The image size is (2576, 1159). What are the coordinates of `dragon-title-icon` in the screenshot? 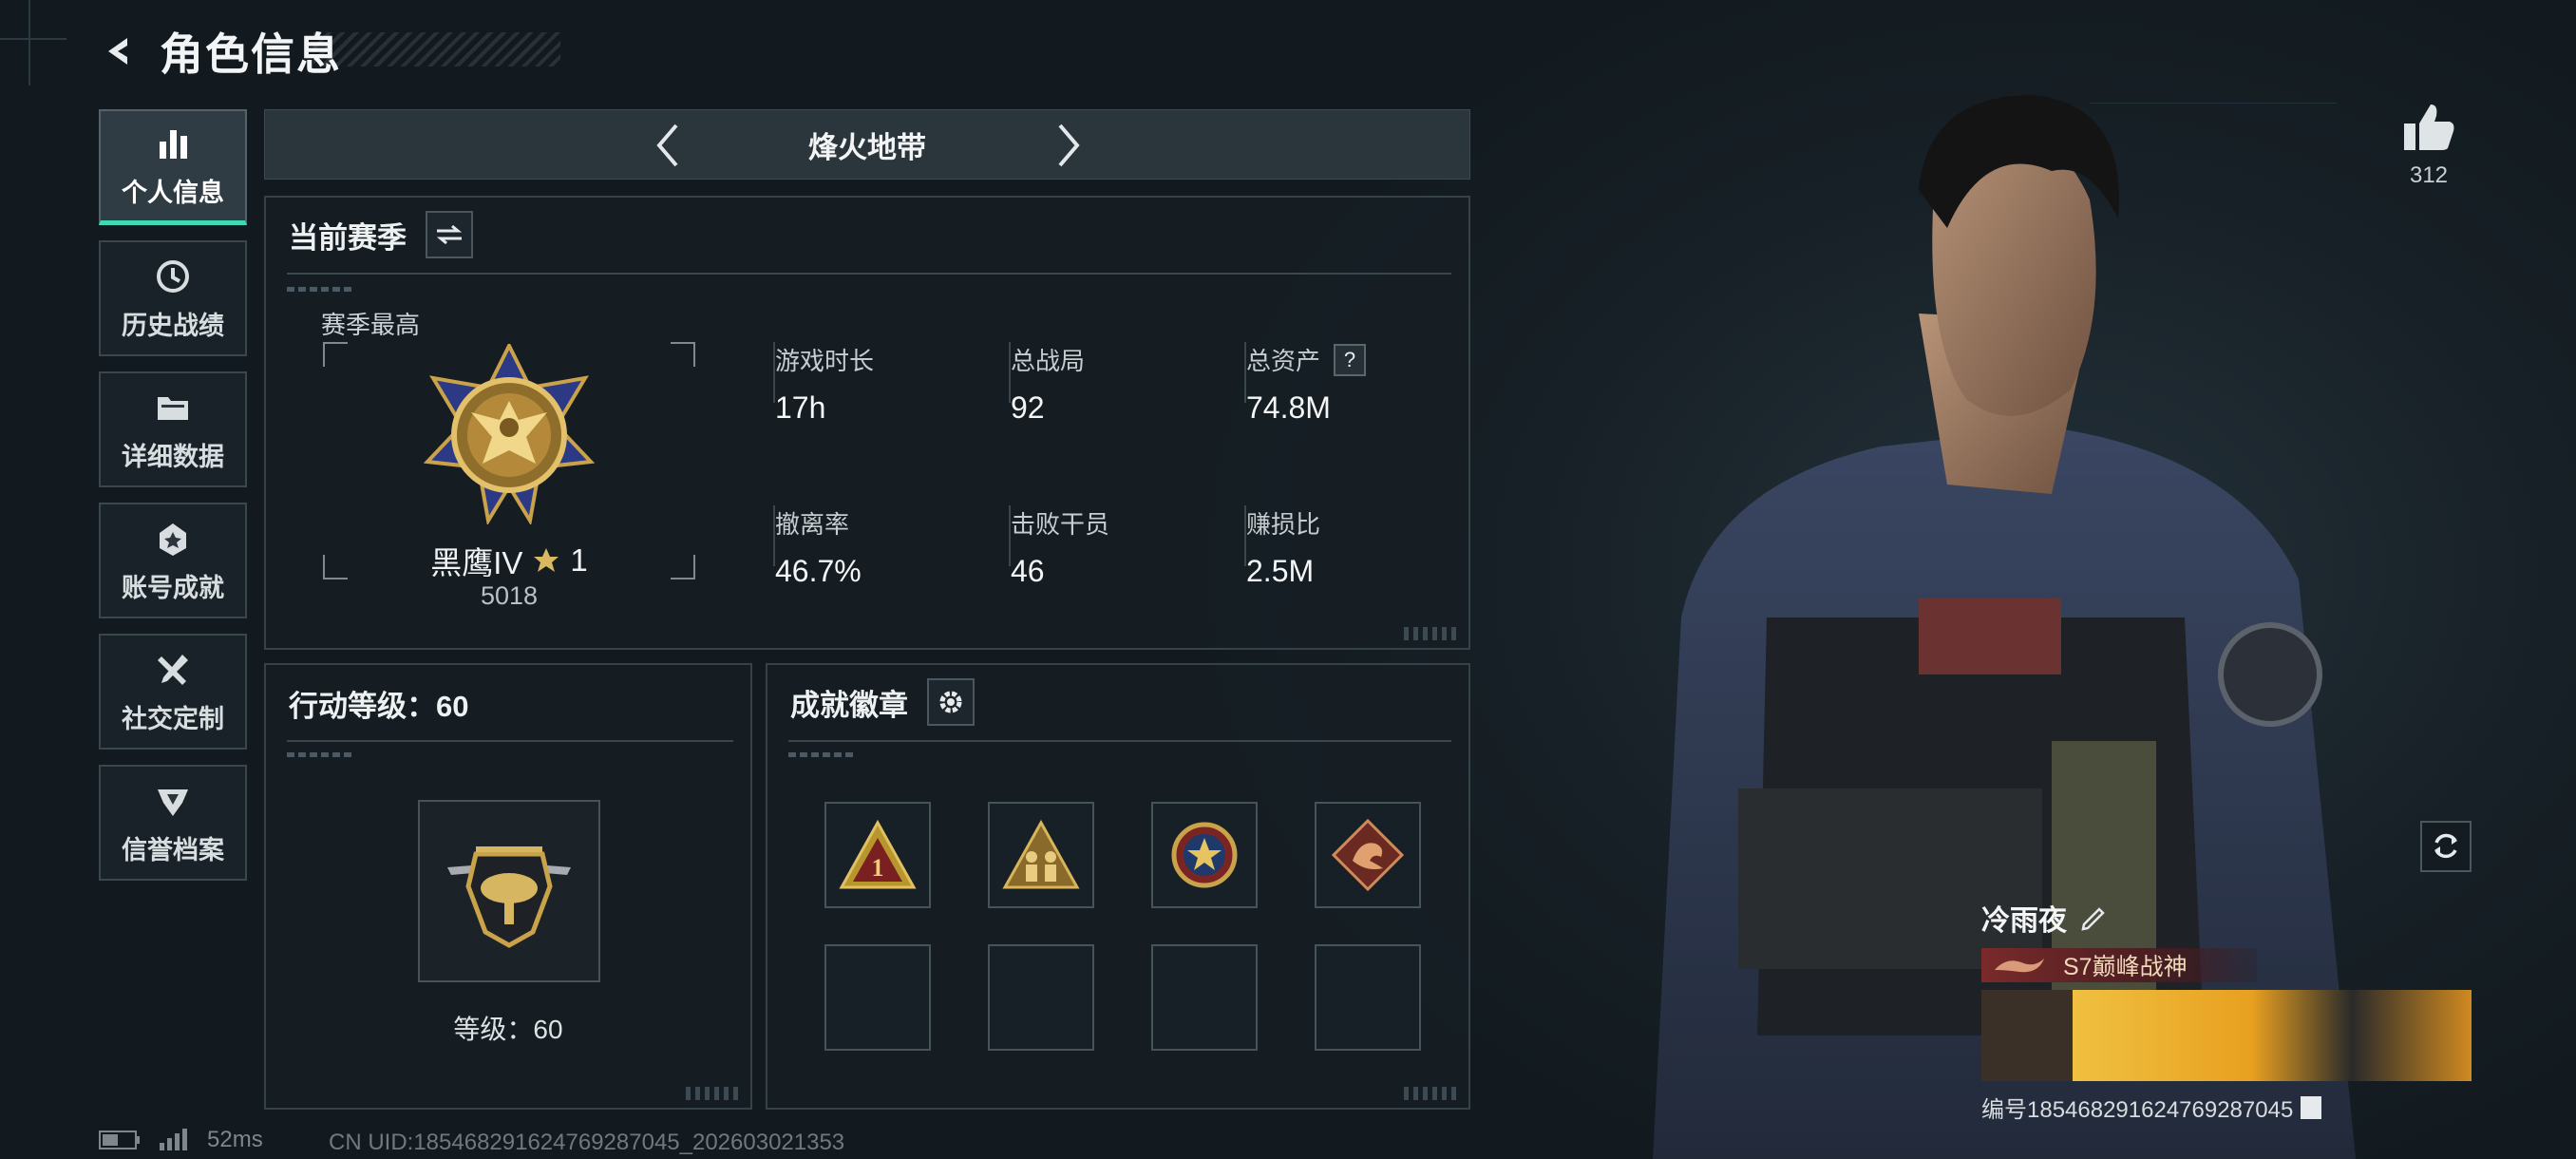 It's located at (2019, 966).